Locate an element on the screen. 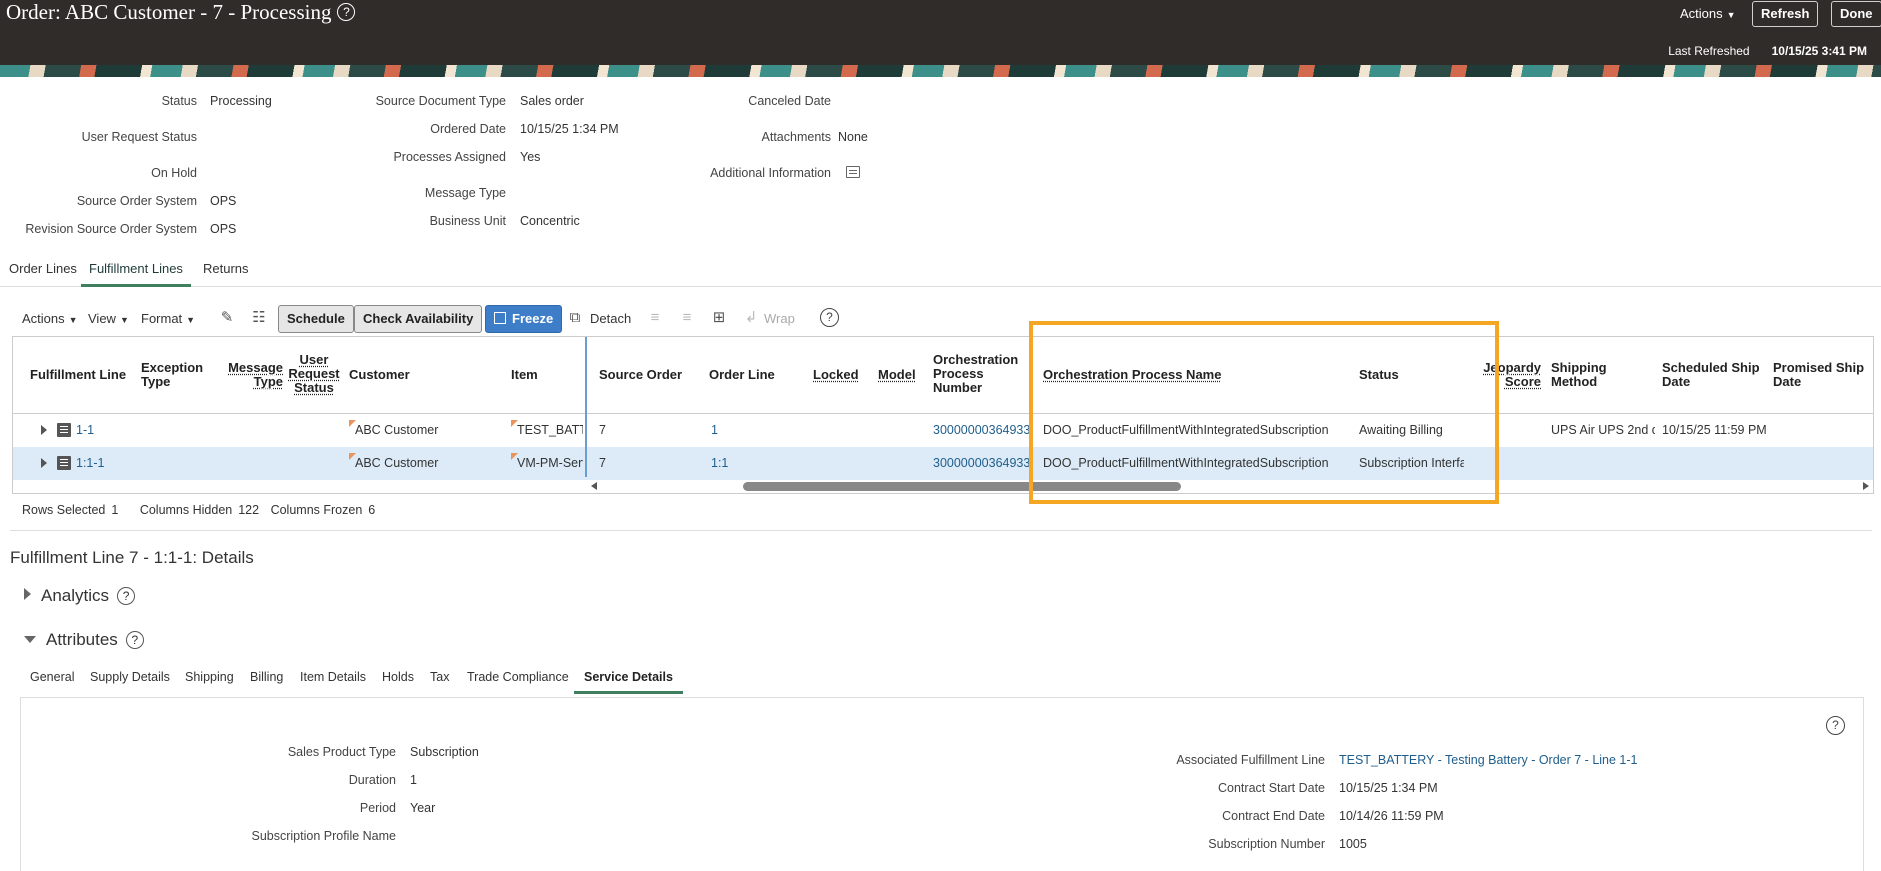 The height and width of the screenshot is (871, 1881). col-sm-l2: Method is located at coordinates (1574, 381).